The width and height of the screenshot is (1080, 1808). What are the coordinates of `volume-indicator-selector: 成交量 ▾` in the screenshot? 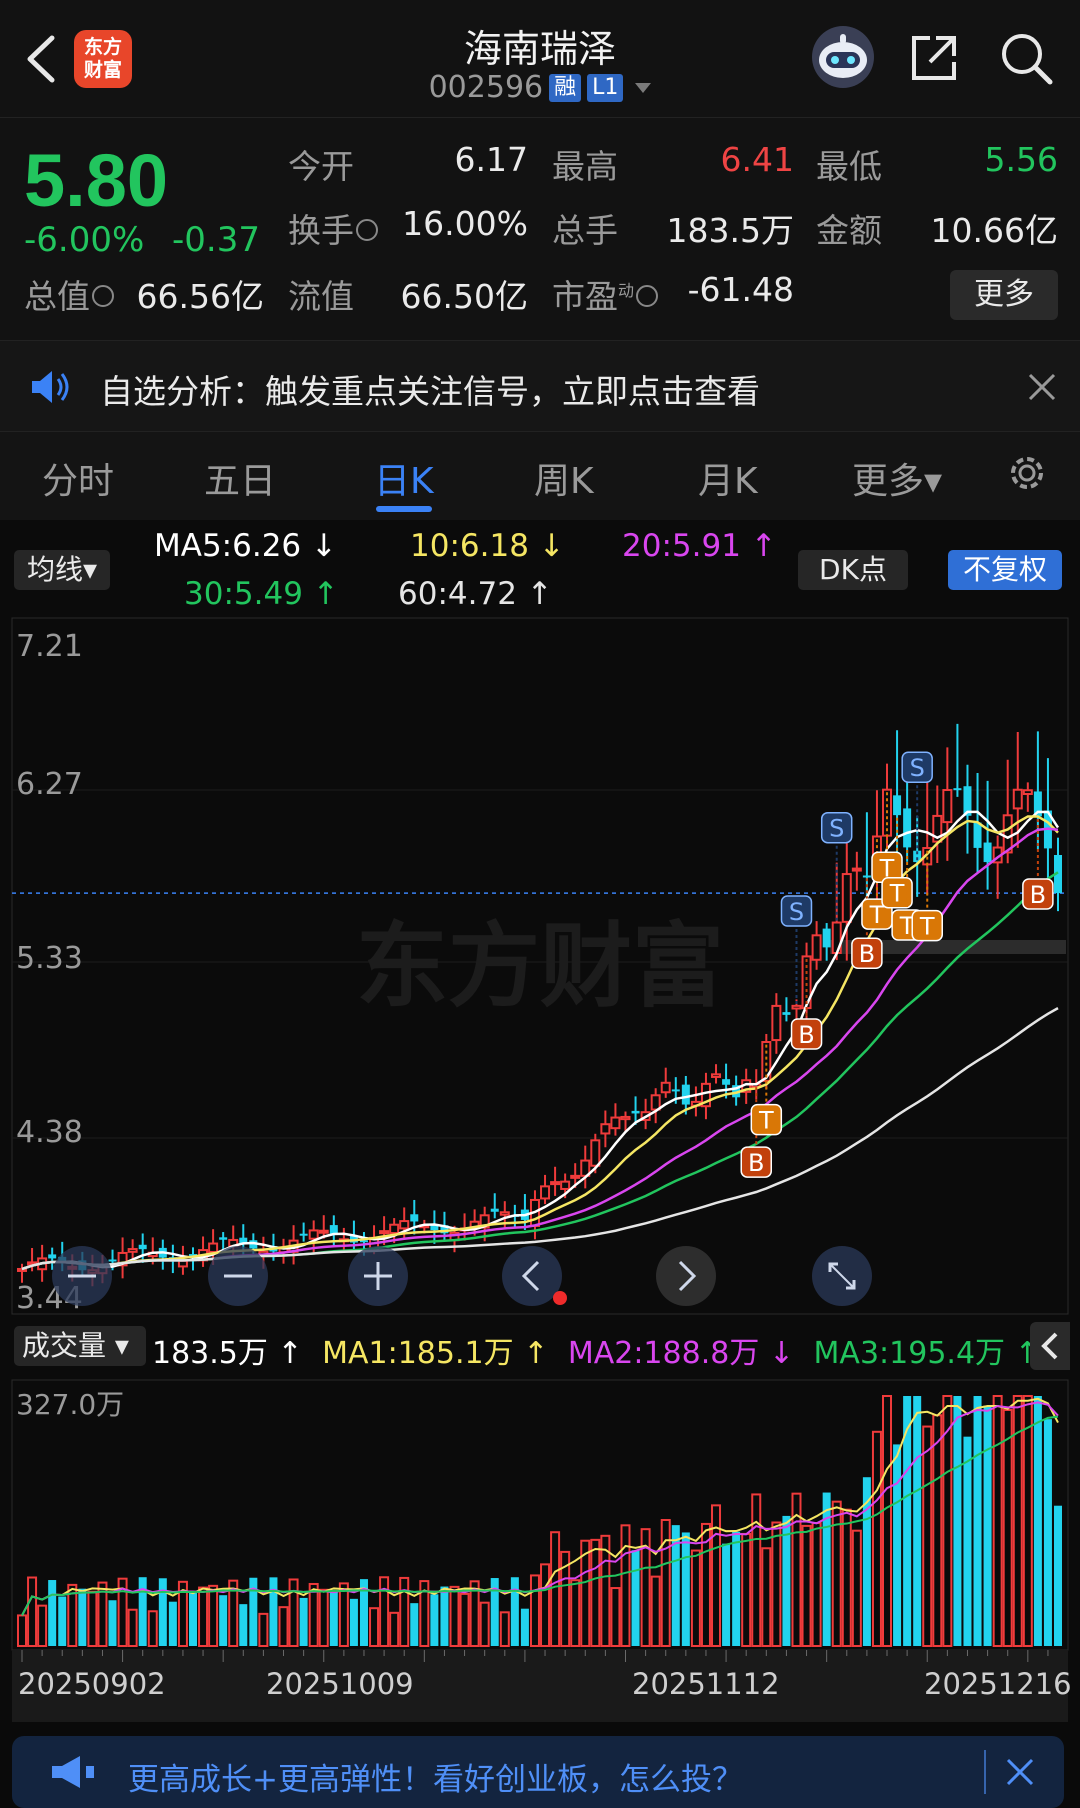 It's located at (80, 1346).